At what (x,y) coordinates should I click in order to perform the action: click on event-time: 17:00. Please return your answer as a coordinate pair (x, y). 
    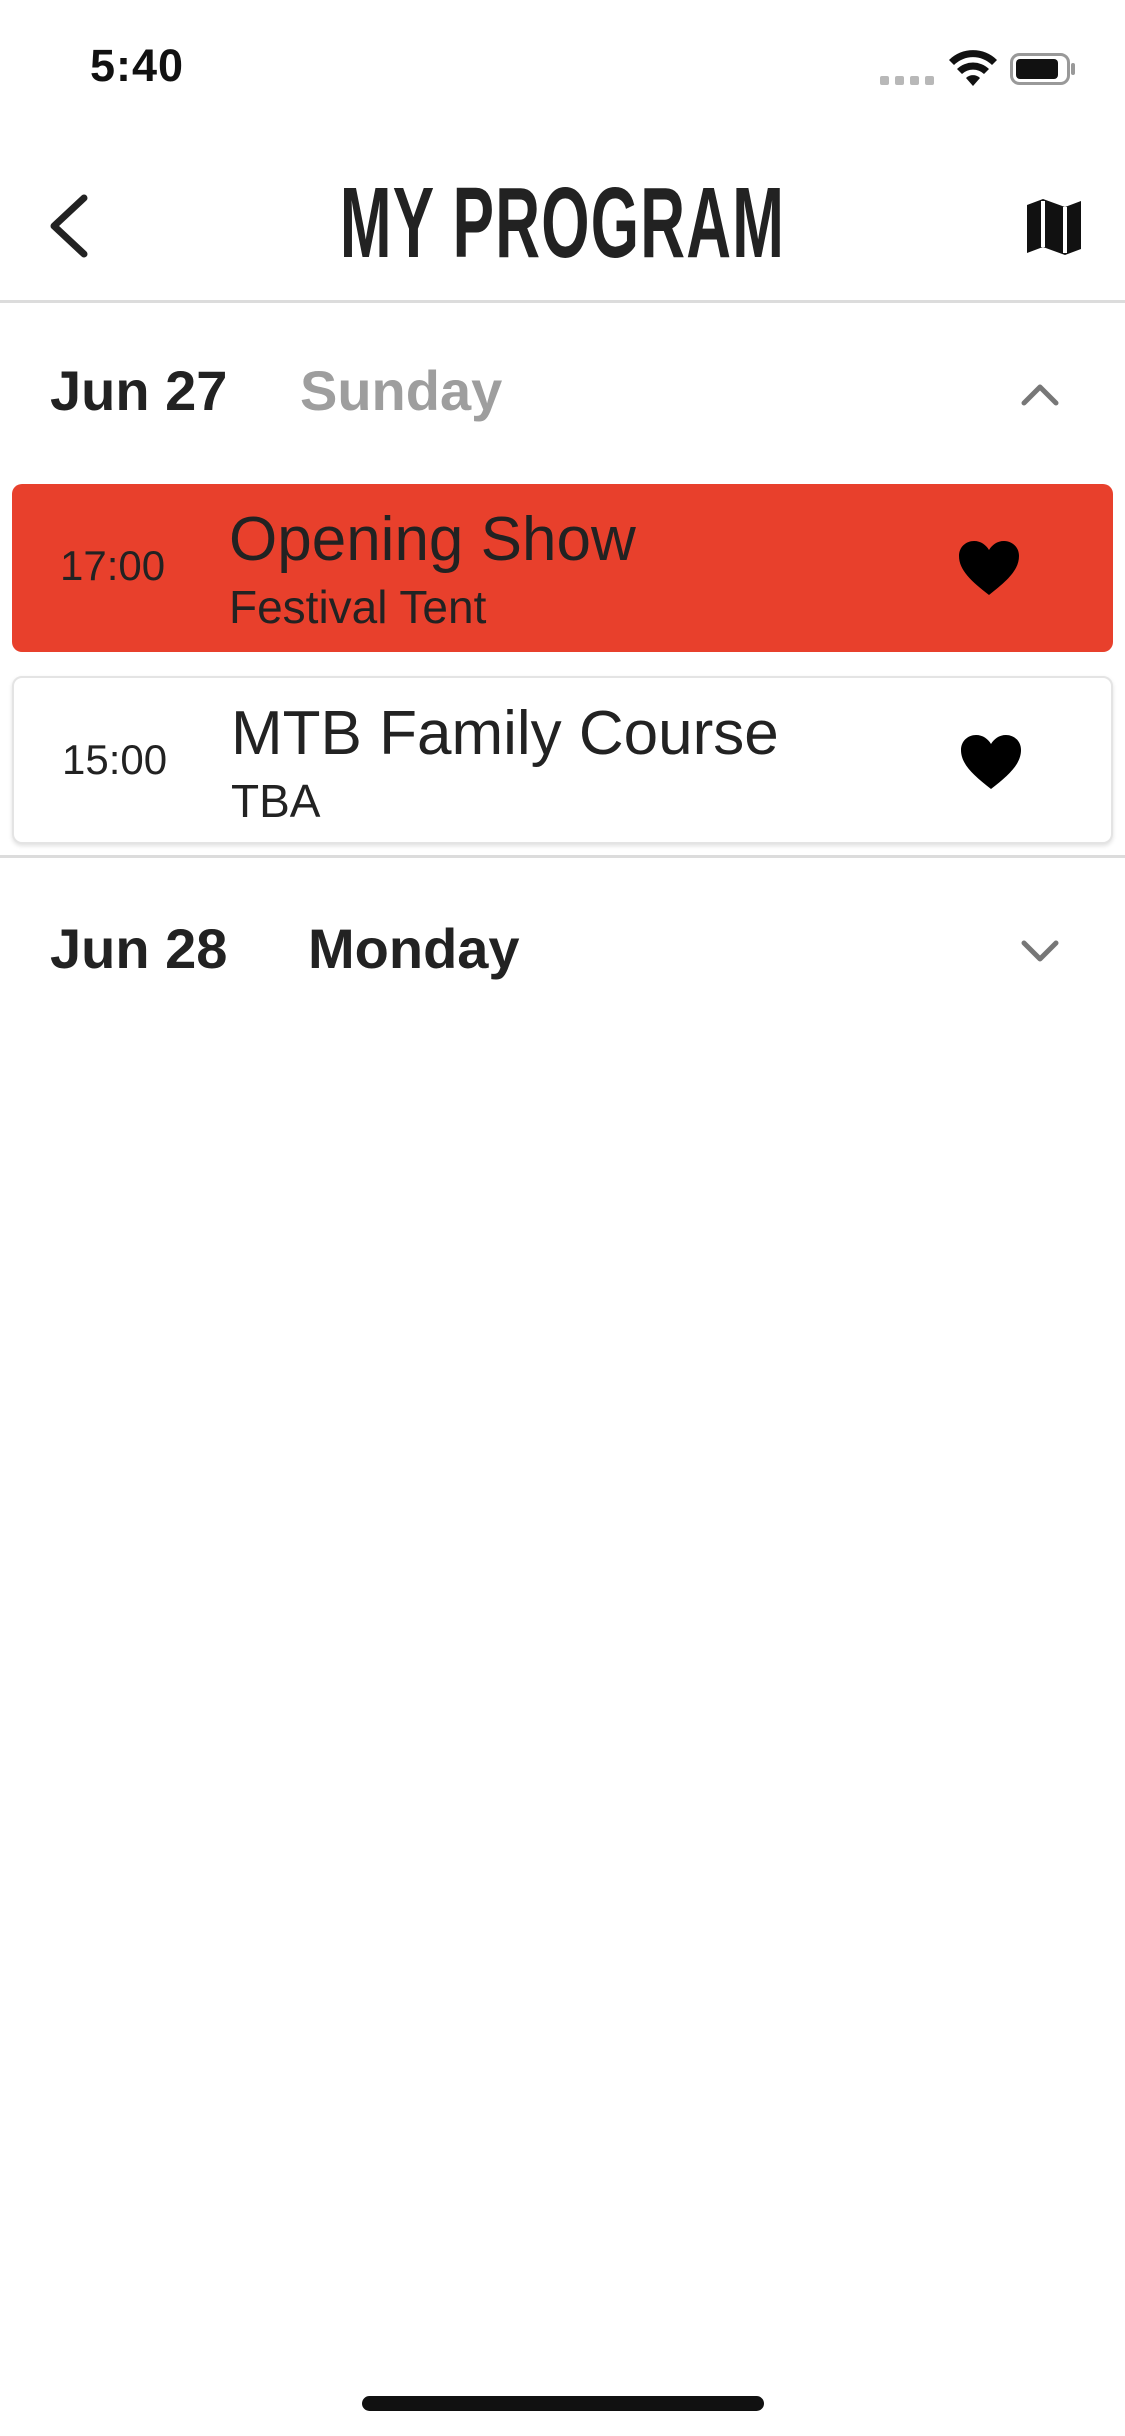
    Looking at the image, I should click on (113, 565).